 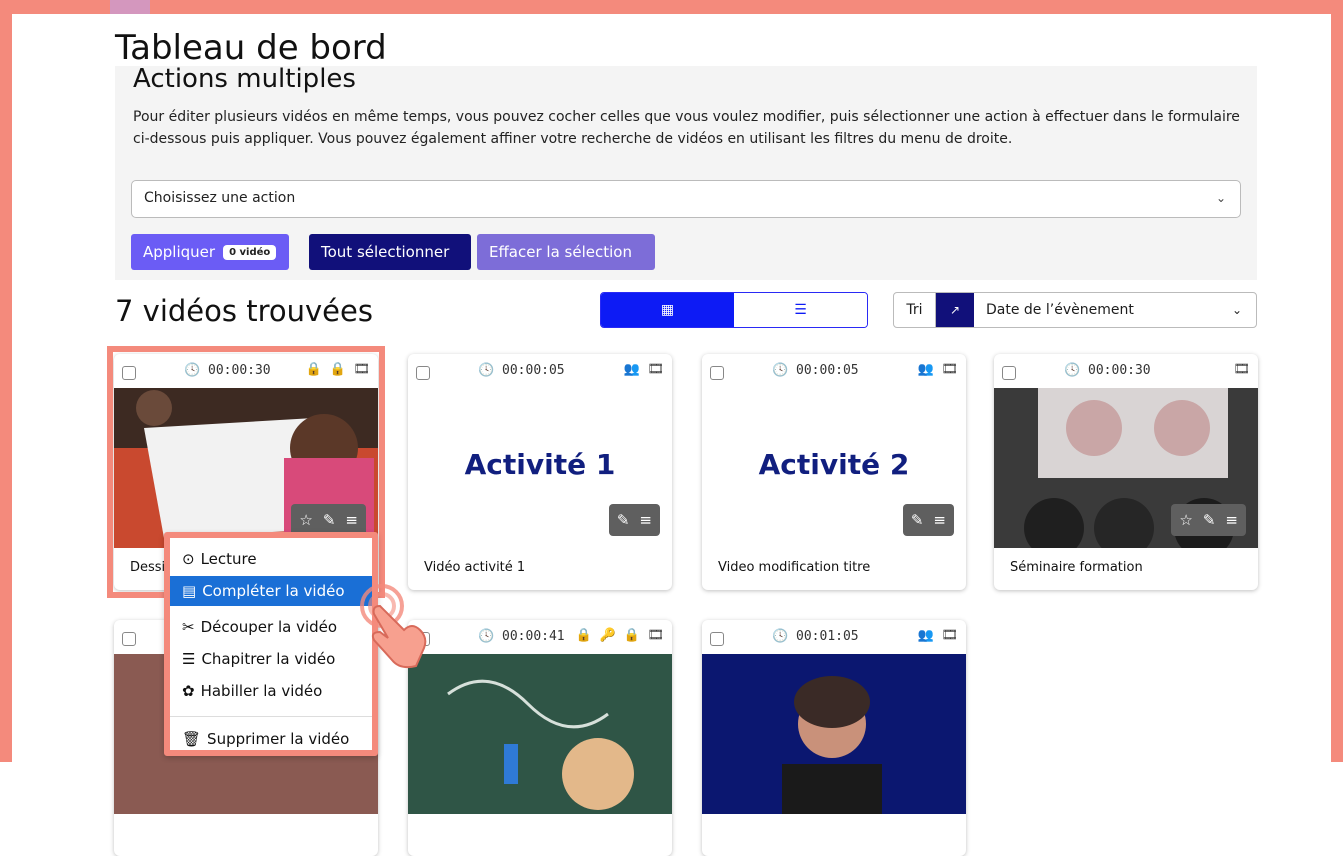 I want to click on card-header: 🕓 00:00:41 🔒 🔑 🔒 🎞, so click(x=540, y=637).